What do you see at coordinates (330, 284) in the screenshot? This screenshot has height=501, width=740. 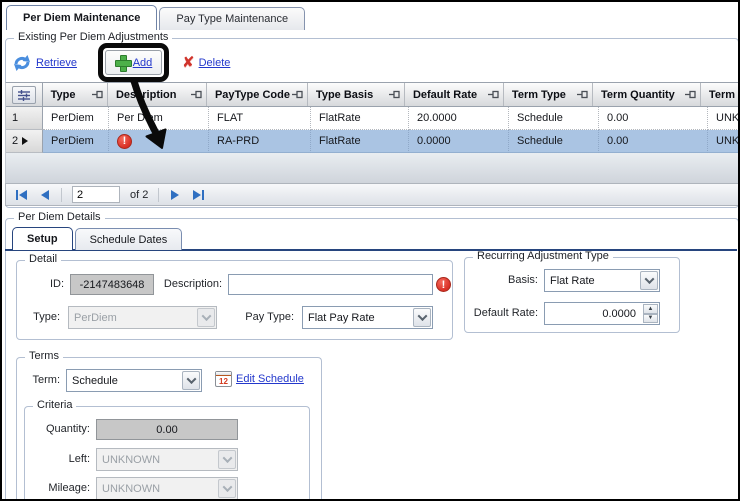 I see `description-input` at bounding box center [330, 284].